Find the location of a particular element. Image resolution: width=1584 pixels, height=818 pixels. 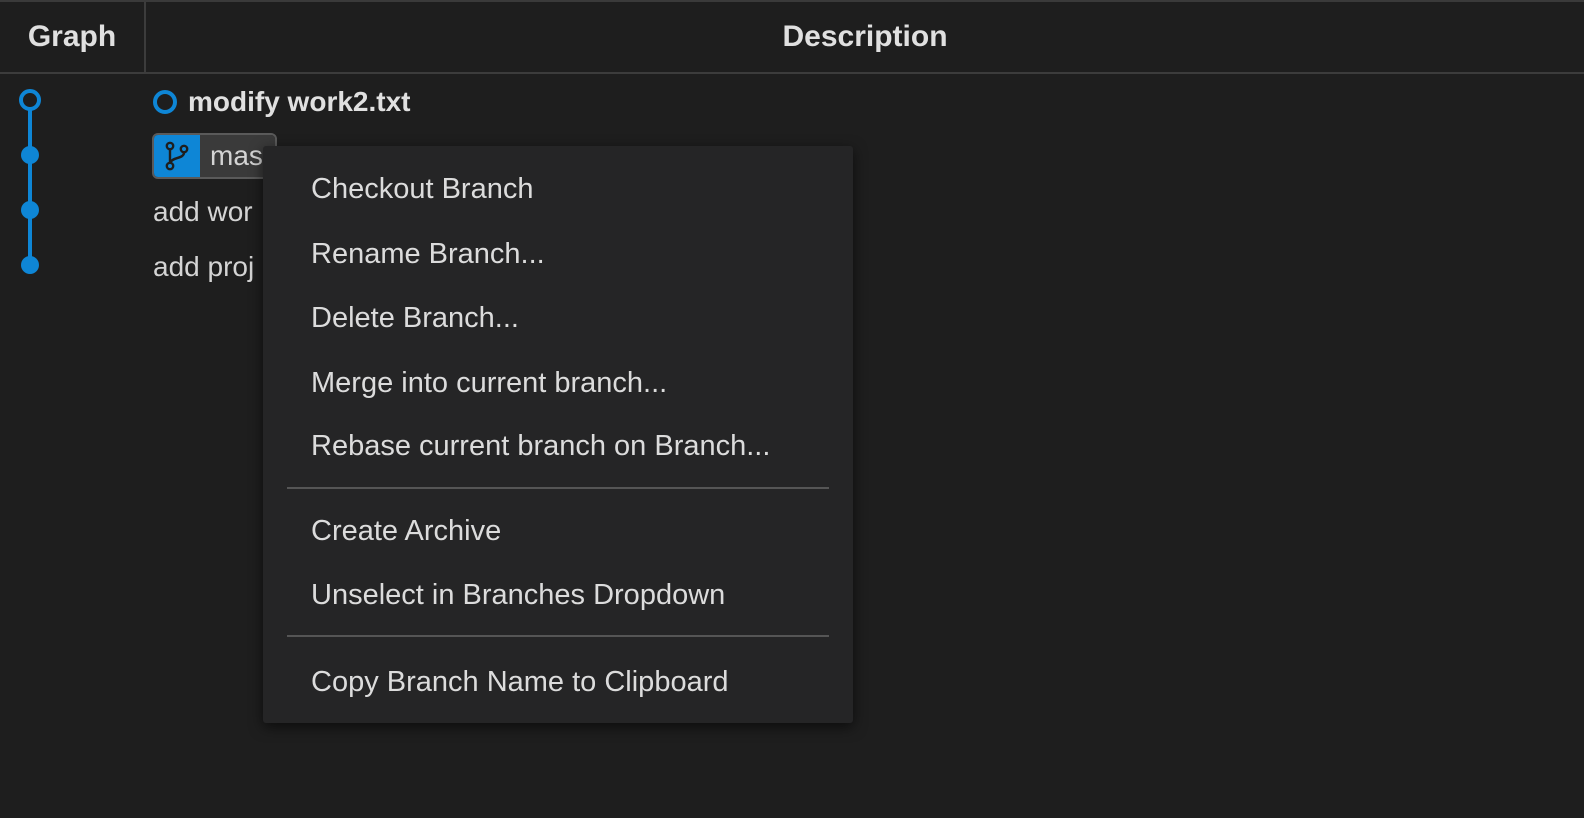

menu-item-create-archive: Create Archive is located at coordinates (406, 531).